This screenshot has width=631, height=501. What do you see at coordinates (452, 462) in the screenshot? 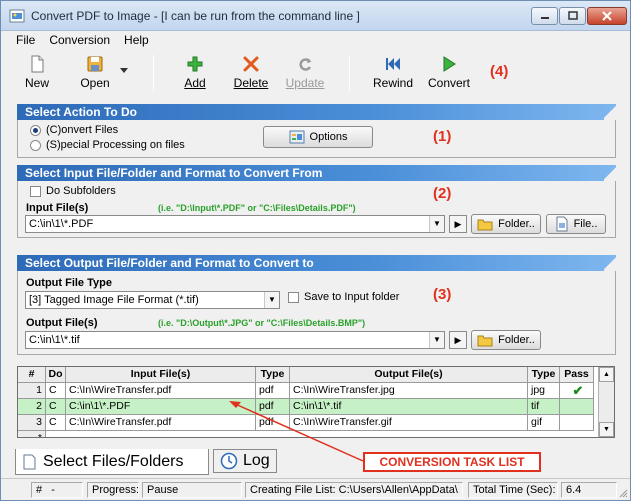
I see `conversion-task-list-label: CONVERSION TASK LIST` at bounding box center [452, 462].